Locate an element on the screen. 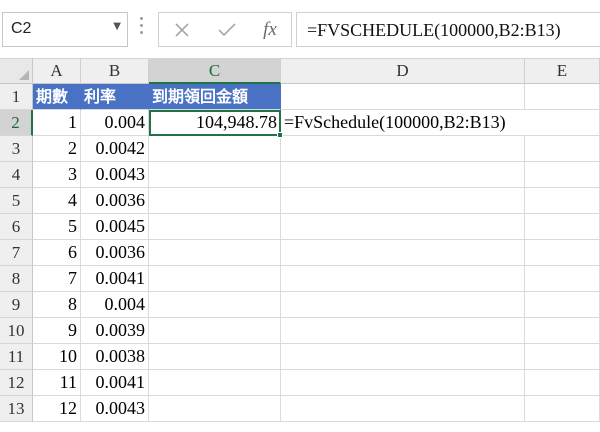 The height and width of the screenshot is (432, 600). row-header-9: 9 is located at coordinates (16, 305).